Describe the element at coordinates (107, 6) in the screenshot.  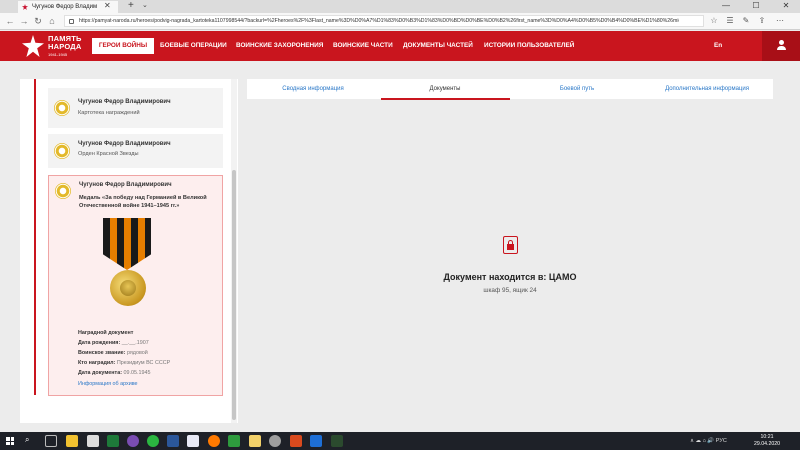
I see `tab-close-icon: ✕` at that location.